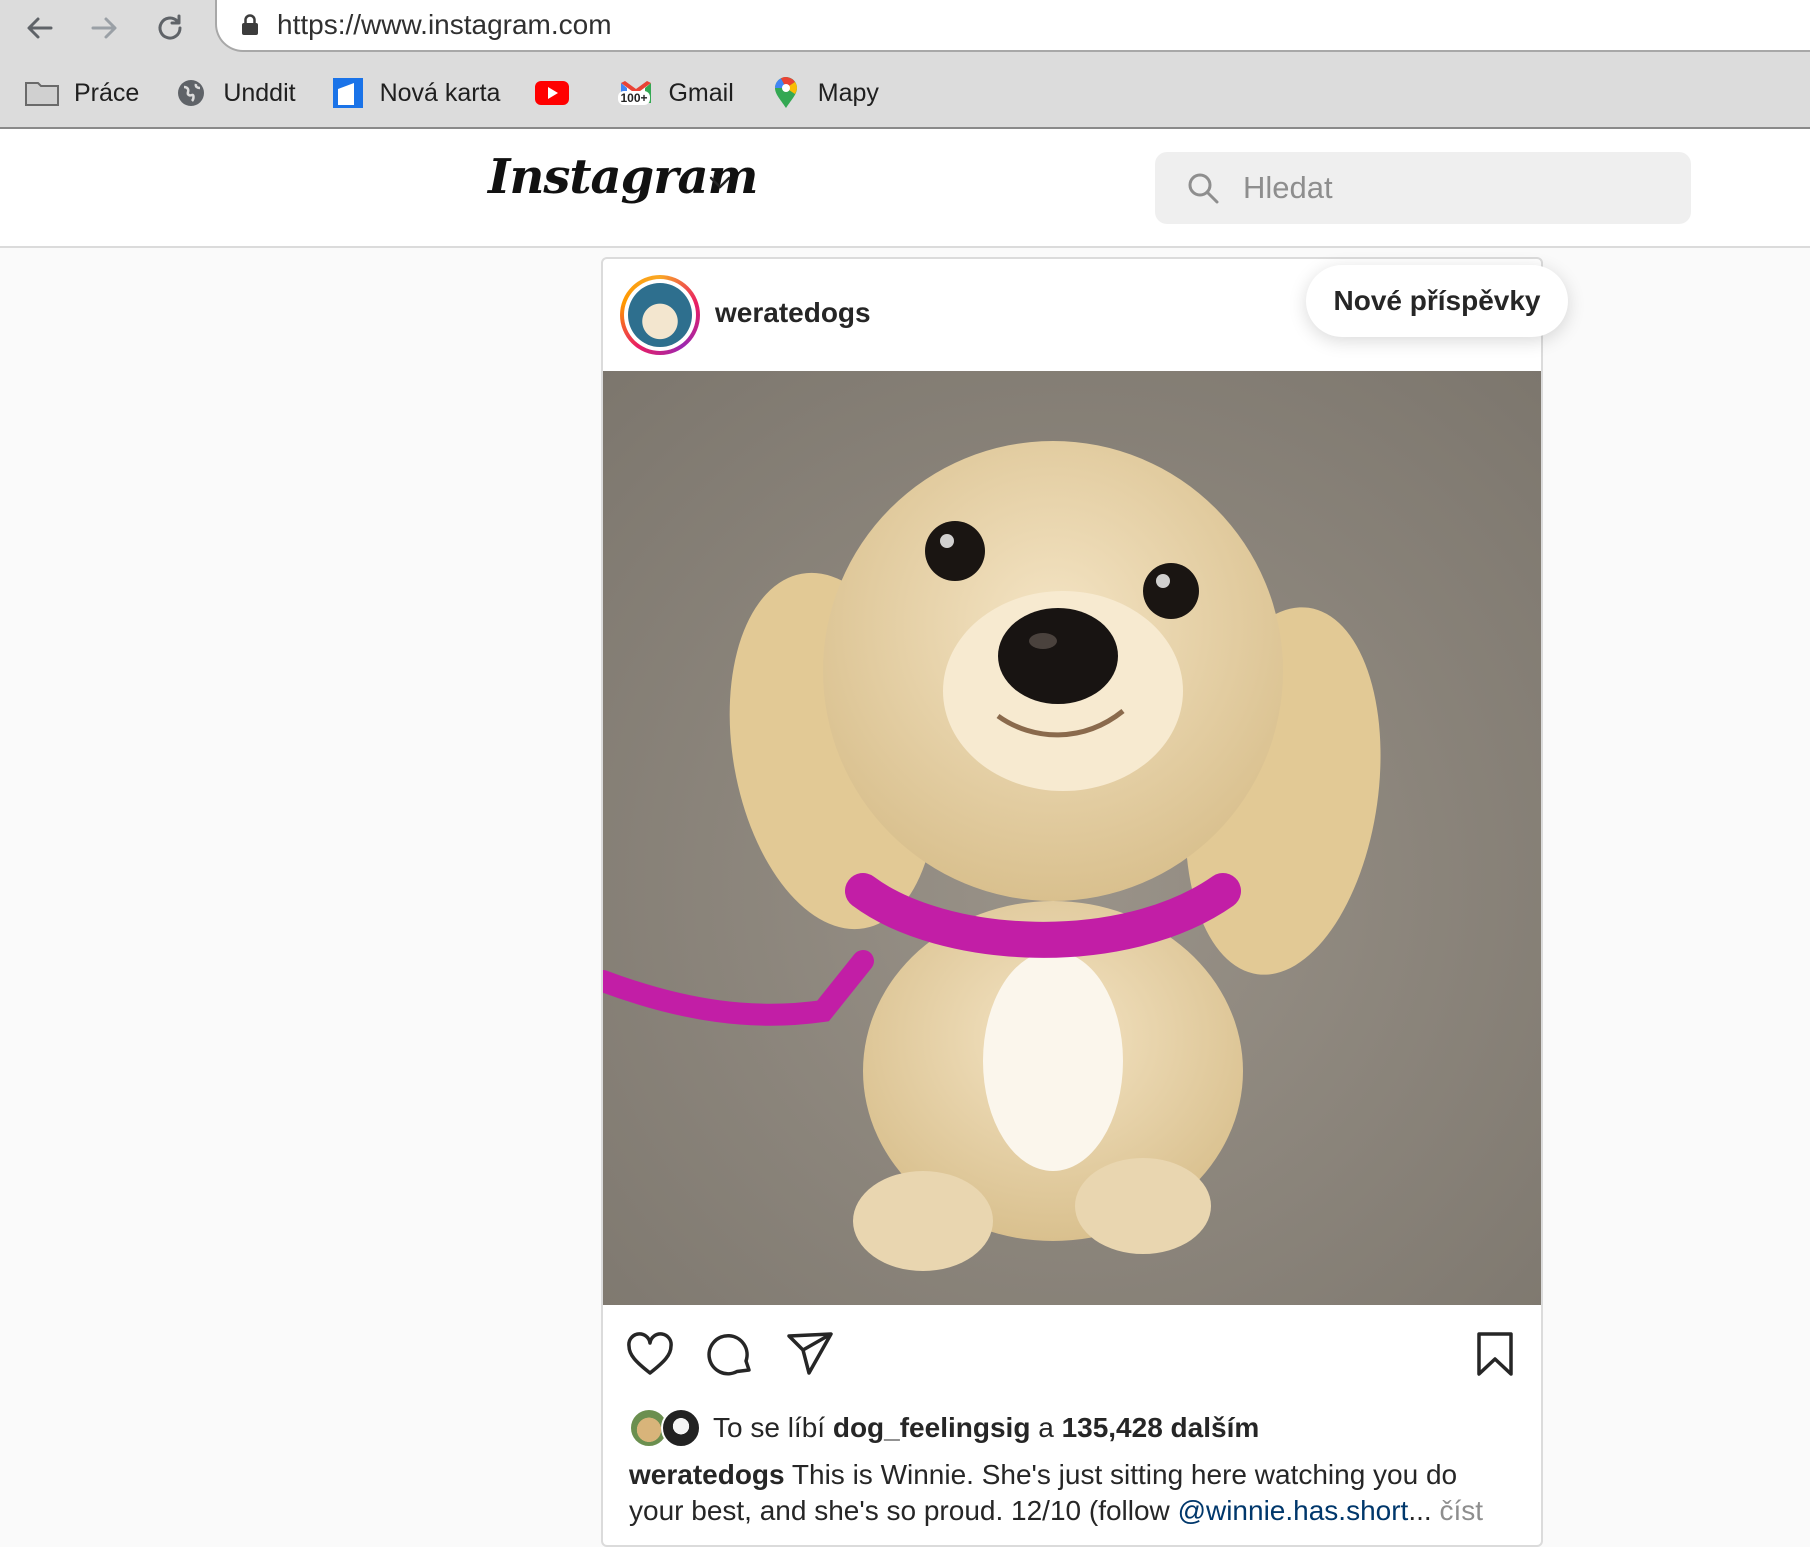  What do you see at coordinates (634, 98) in the screenshot?
I see `gmail-badge: 100+` at bounding box center [634, 98].